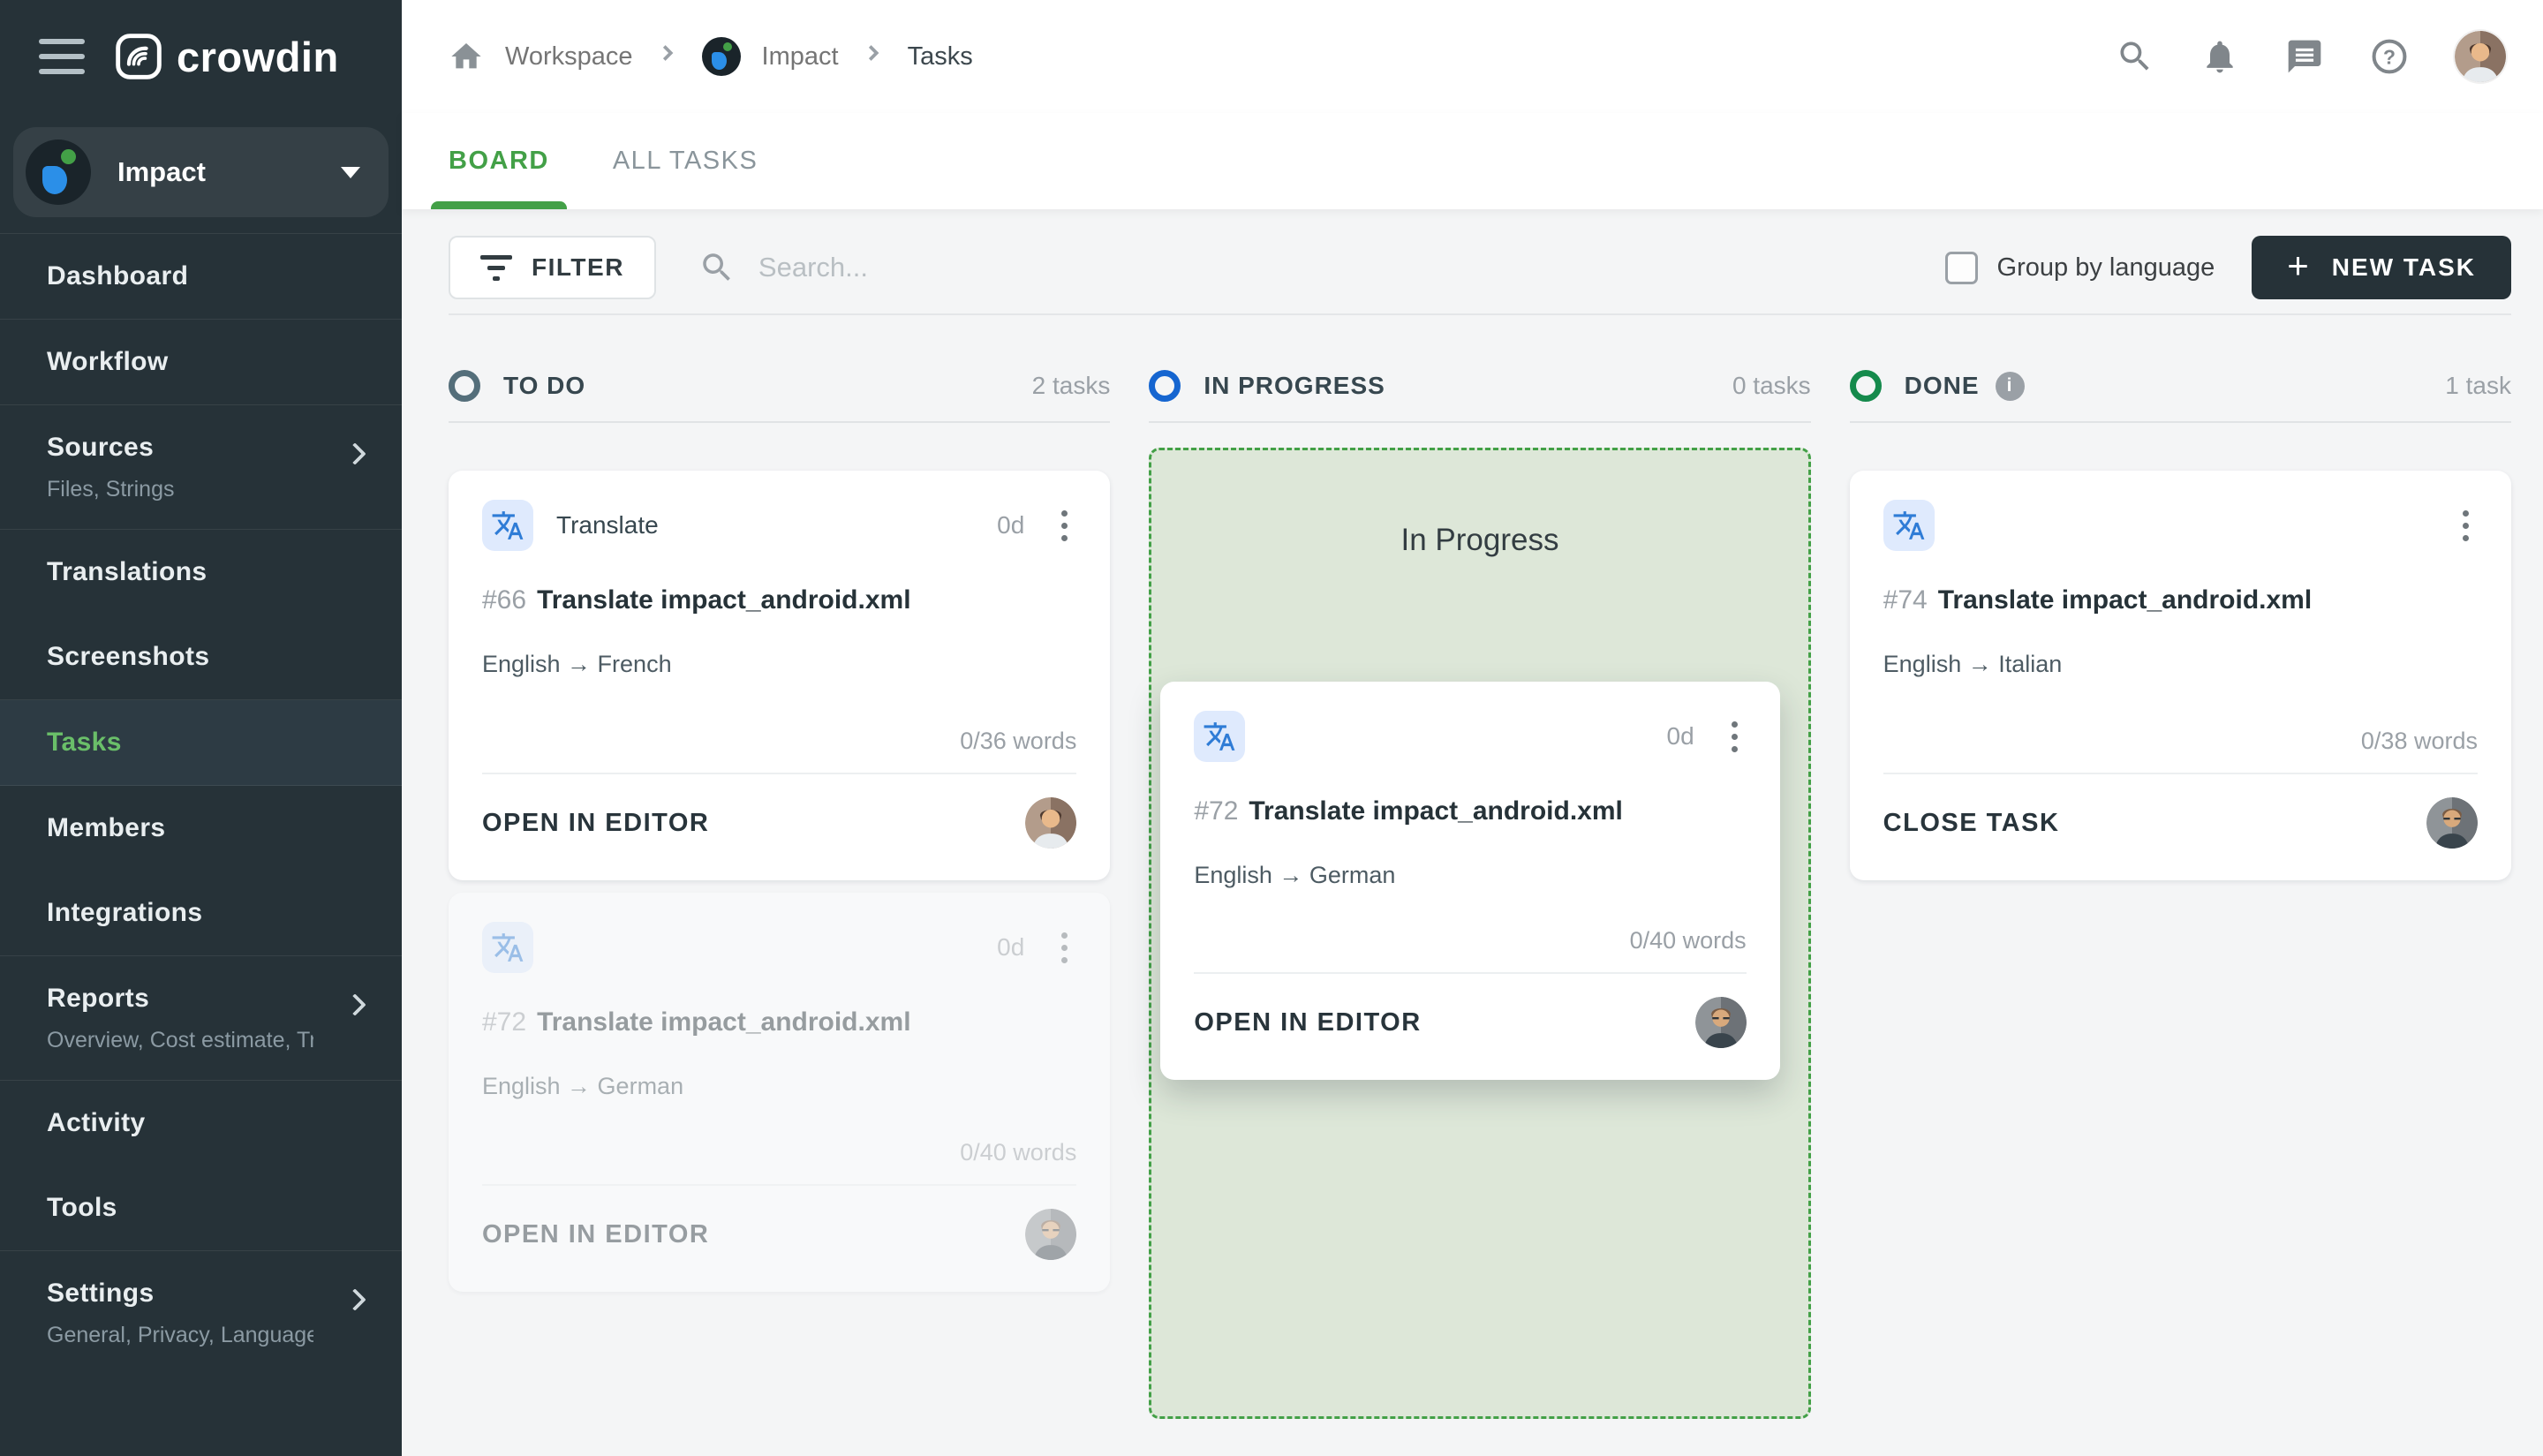 The image size is (2543, 1456). What do you see at coordinates (201, 572) in the screenshot?
I see `sidebar-item-translations: Translations` at bounding box center [201, 572].